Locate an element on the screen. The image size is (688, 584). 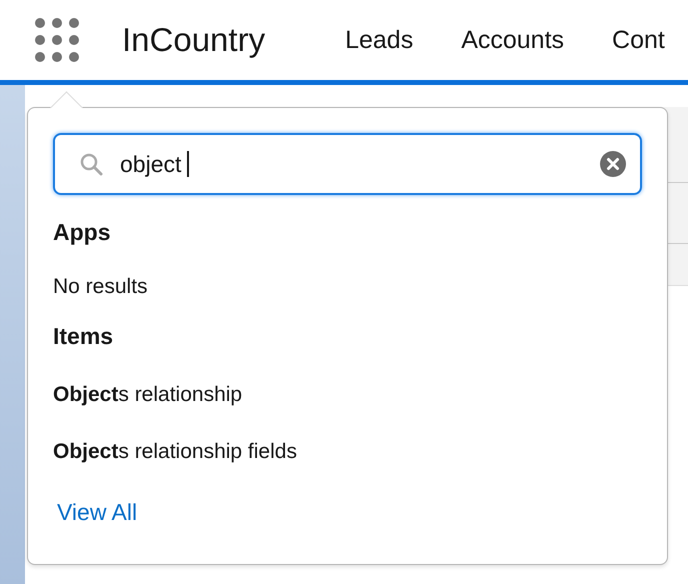
result-item: Objects relationship is located at coordinates (347, 395).